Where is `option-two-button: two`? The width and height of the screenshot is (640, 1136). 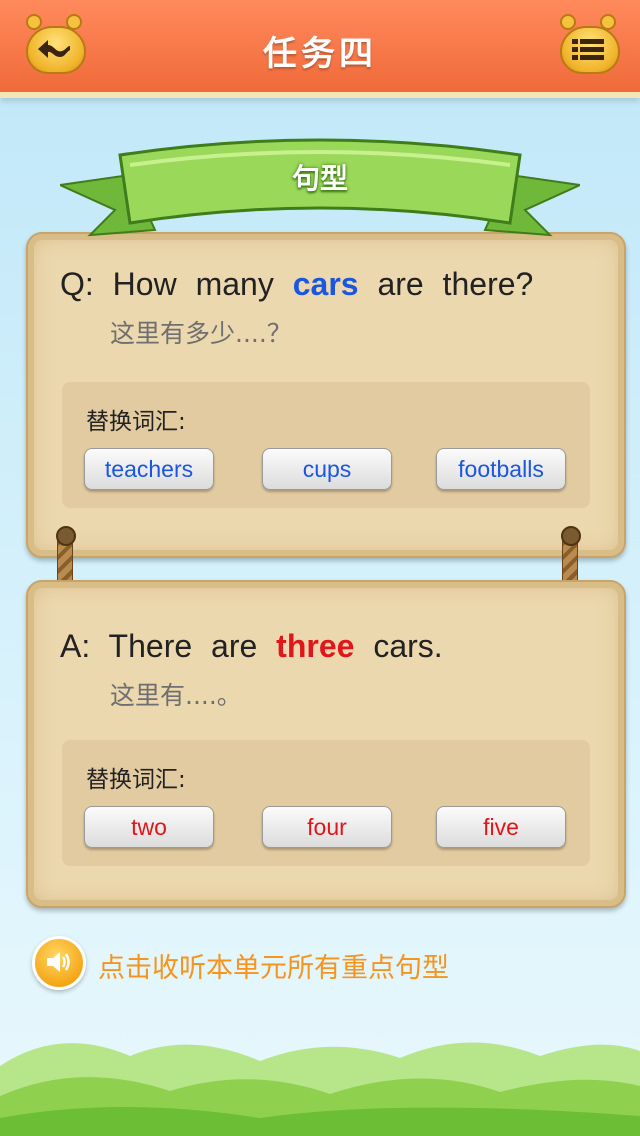
option-two-button: two is located at coordinates (149, 827).